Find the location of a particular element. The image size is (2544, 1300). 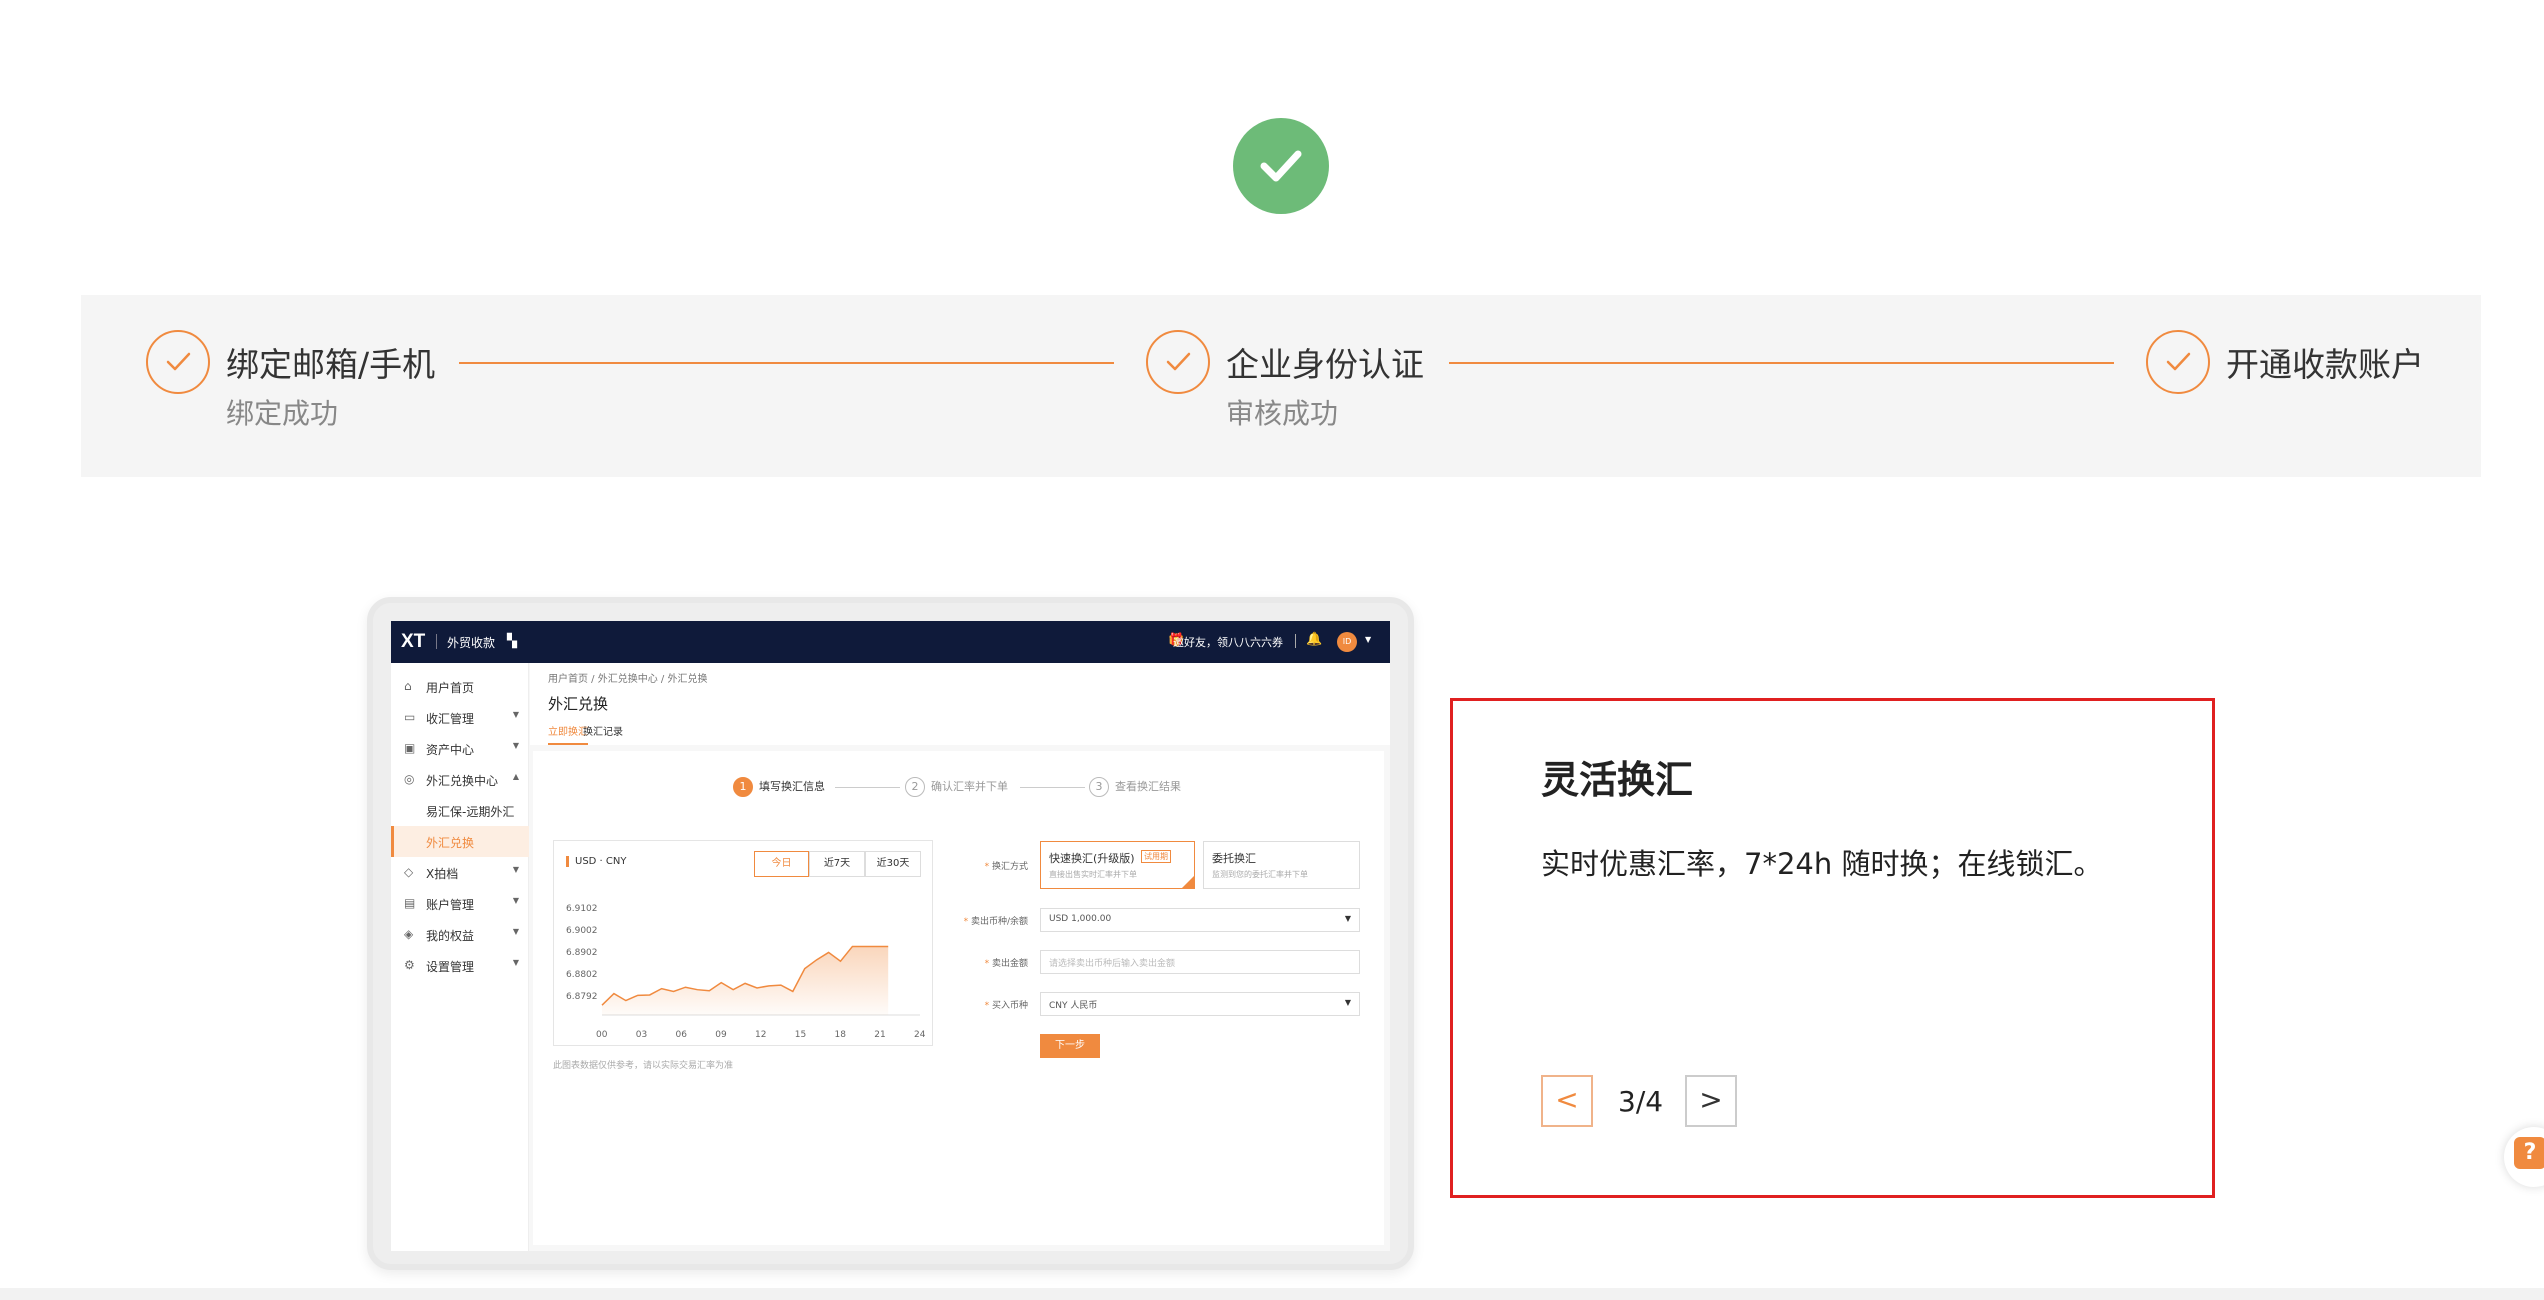

sidebar-item-label: 设置管理 is located at coordinates (450, 967).